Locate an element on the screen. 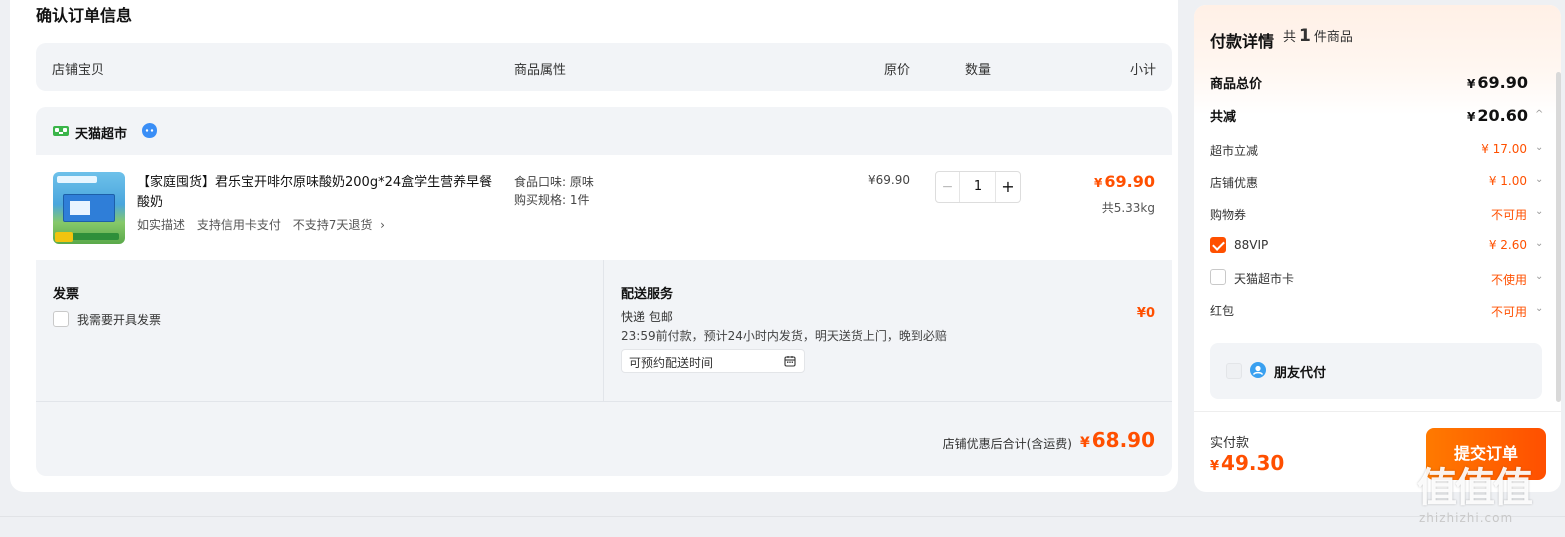 The image size is (1565, 537). total-discount-amount: 20.60 is located at coordinates (1502, 115).